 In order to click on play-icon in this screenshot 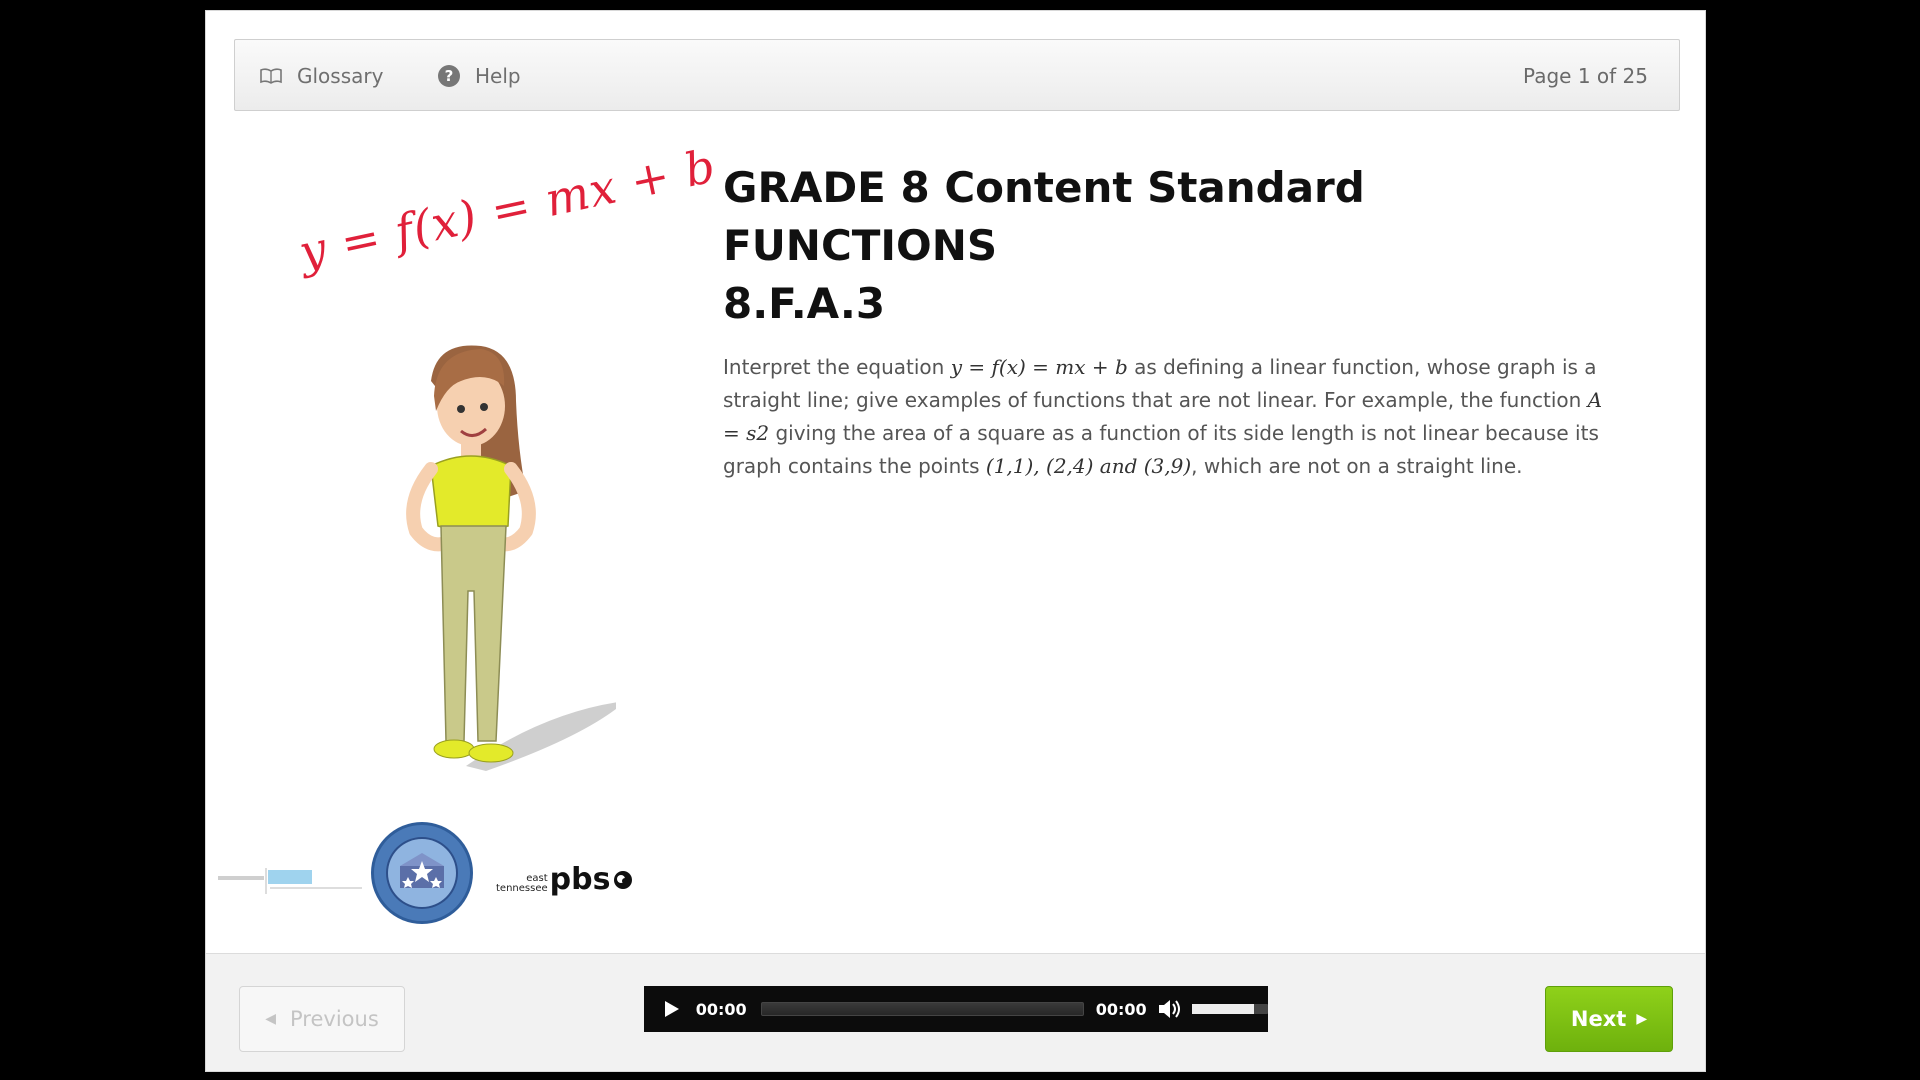, I will do `click(671, 1009)`.